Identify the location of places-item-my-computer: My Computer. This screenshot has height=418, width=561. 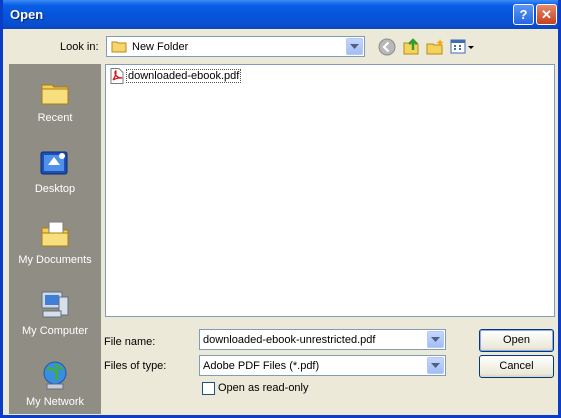
(55, 316).